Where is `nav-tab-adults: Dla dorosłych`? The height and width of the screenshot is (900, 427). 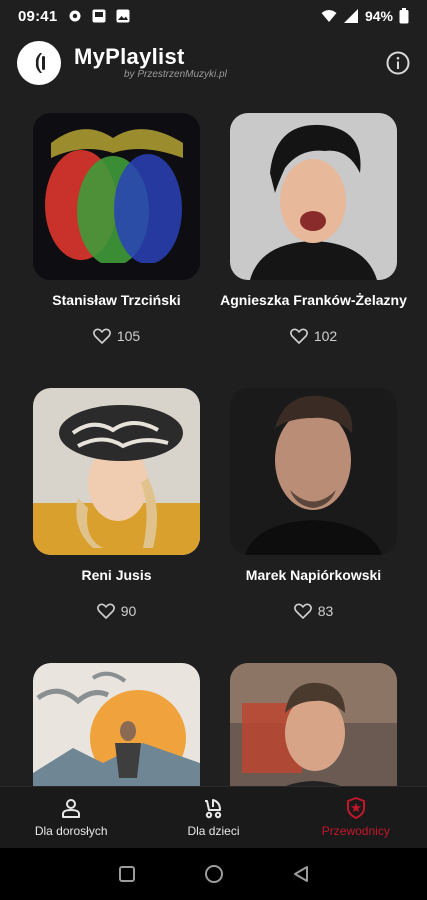 nav-tab-adults: Dla dorosłych is located at coordinates (71, 817).